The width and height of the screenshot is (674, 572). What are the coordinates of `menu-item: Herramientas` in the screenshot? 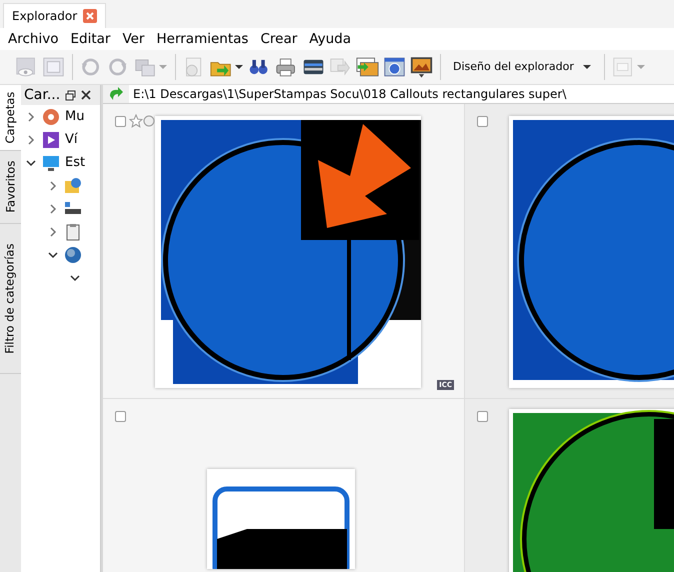 It's located at (202, 39).